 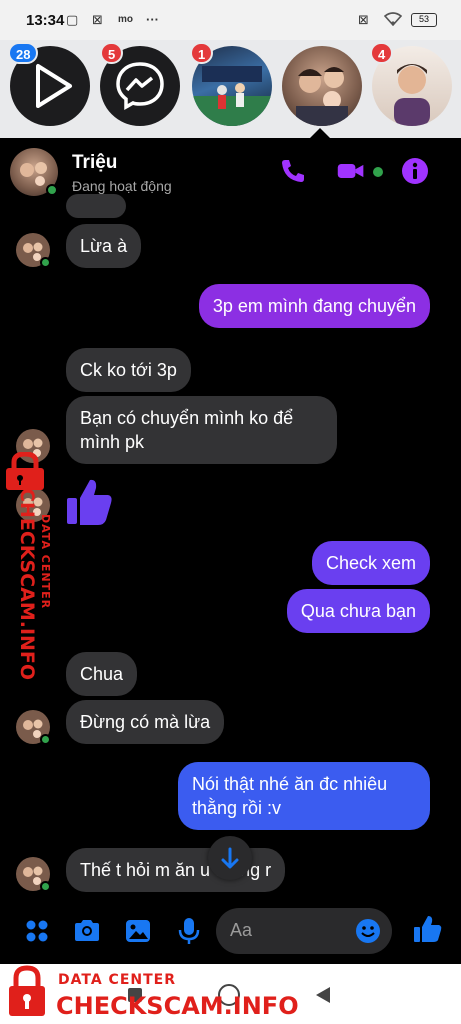 I want to click on chat-head-badge: 28, so click(x=23, y=53).